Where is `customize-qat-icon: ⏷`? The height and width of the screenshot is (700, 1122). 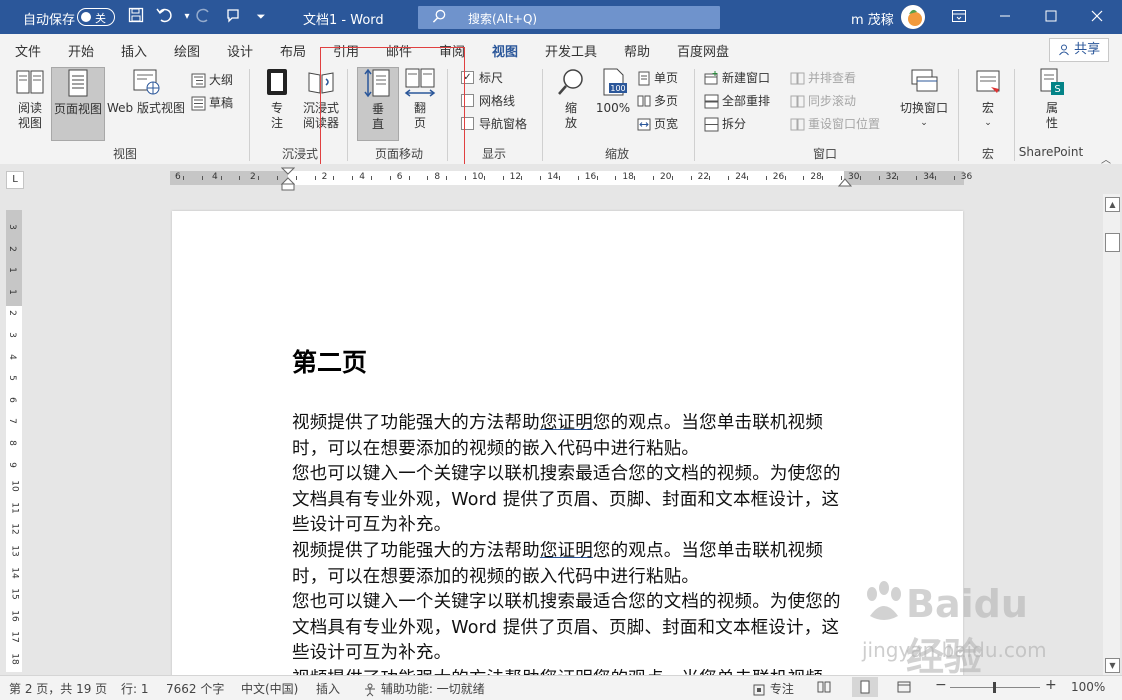 customize-qat-icon: ⏷ is located at coordinates (261, 17).